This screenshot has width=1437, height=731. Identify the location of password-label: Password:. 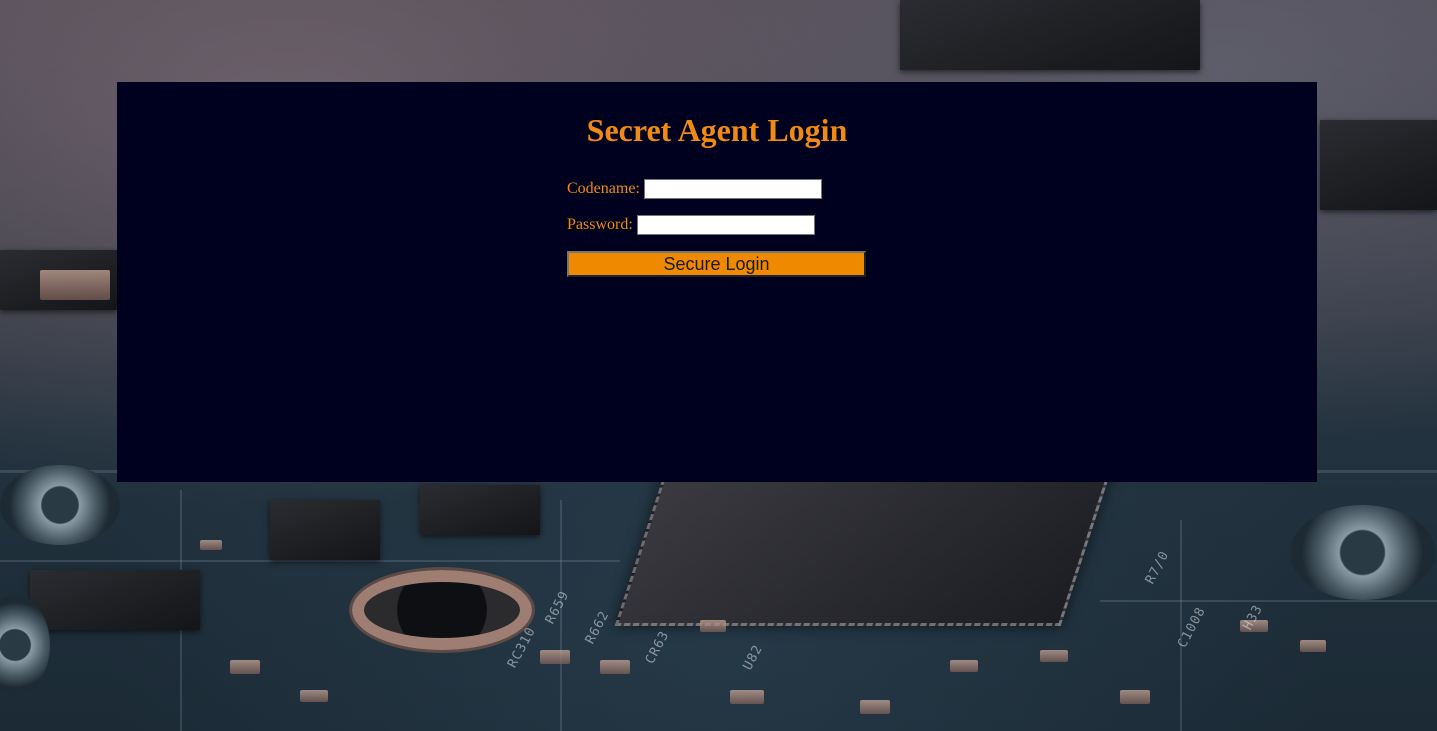
(600, 224).